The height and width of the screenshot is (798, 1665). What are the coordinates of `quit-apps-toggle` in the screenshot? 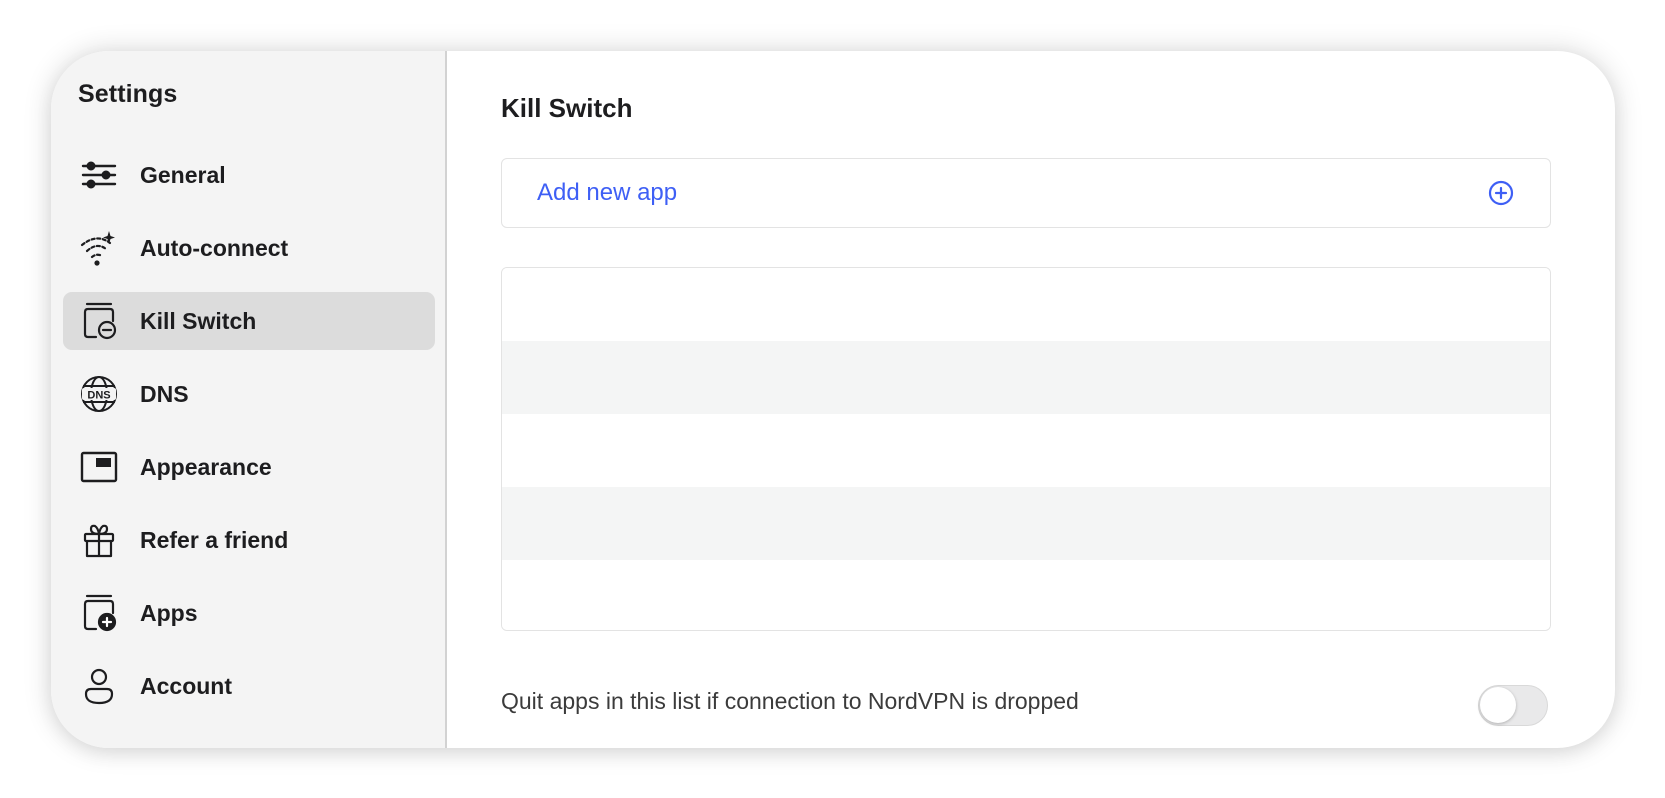 It's located at (1513, 705).